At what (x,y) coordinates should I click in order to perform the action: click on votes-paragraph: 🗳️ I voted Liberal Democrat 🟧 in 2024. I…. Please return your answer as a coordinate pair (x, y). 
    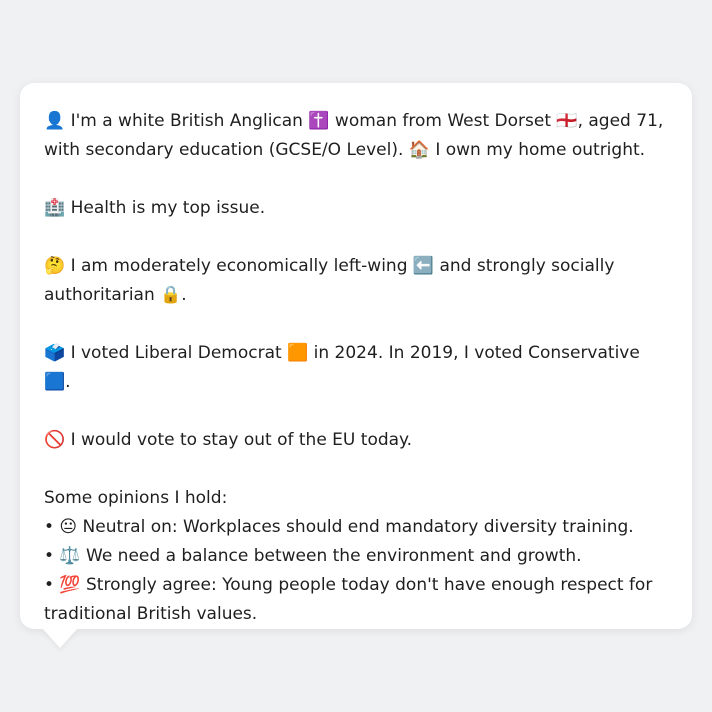
    Looking at the image, I should click on (356, 368).